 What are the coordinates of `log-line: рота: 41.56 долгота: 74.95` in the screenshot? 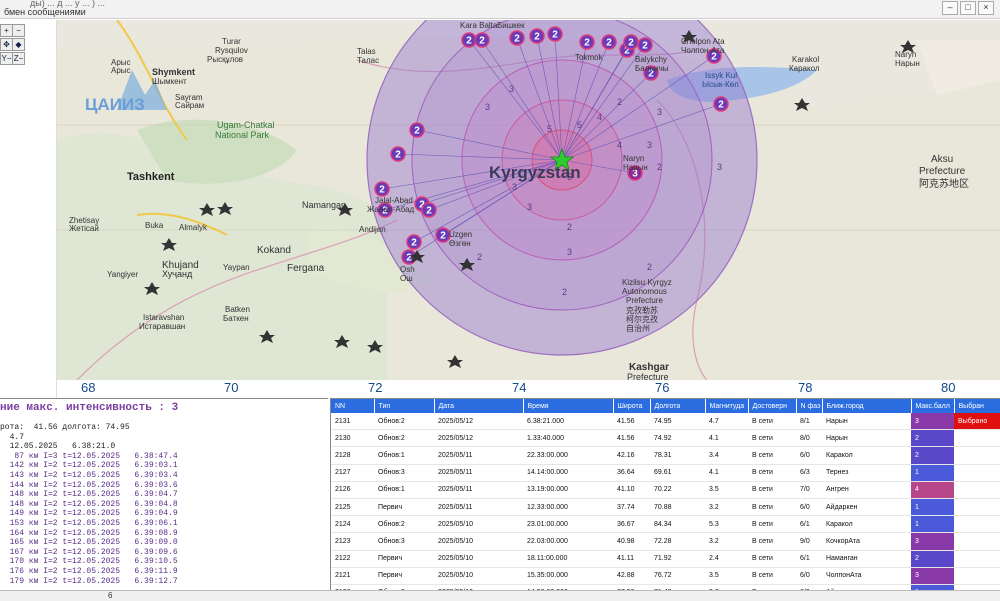 It's located at (65, 427).